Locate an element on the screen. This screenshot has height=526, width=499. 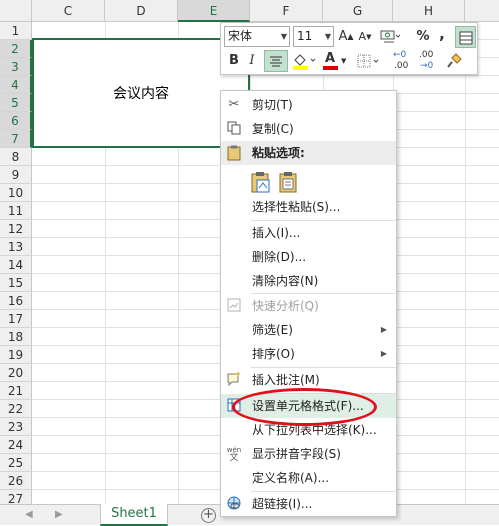
phonetic-icon-char: 文 is located at coordinates (234, 458).